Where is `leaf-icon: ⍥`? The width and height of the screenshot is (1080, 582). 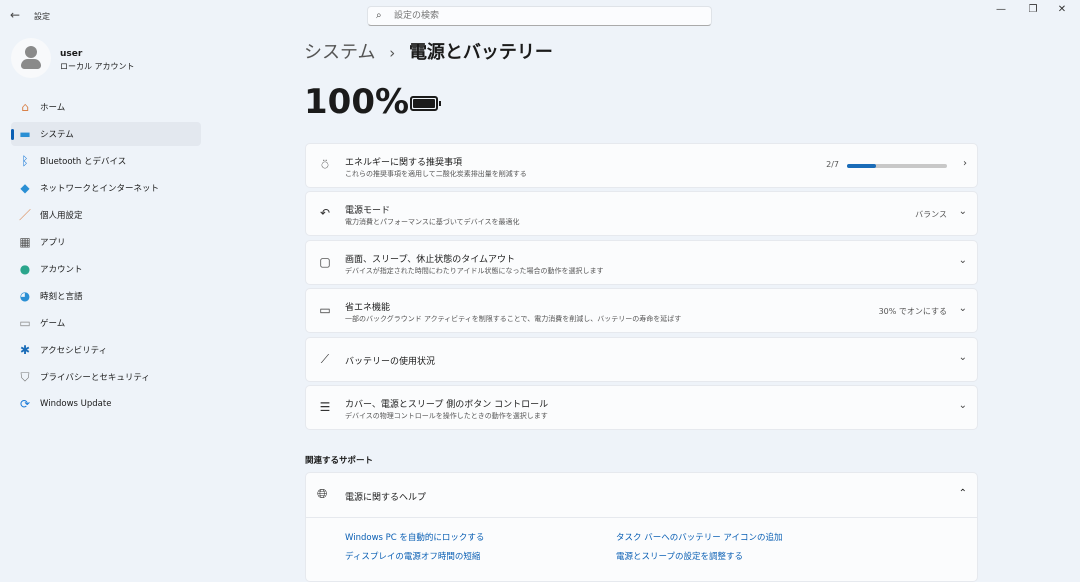
leaf-icon: ⍥ is located at coordinates (325, 165).